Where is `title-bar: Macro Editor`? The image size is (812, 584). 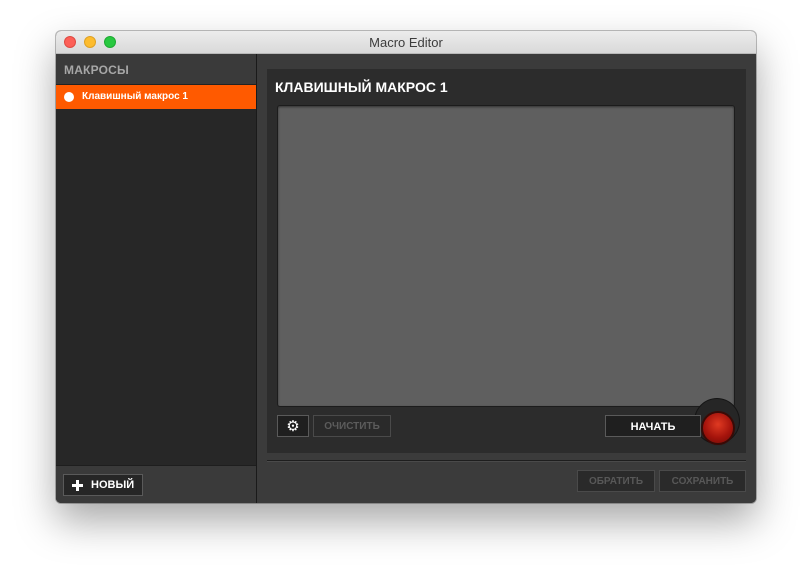 title-bar: Macro Editor is located at coordinates (406, 42).